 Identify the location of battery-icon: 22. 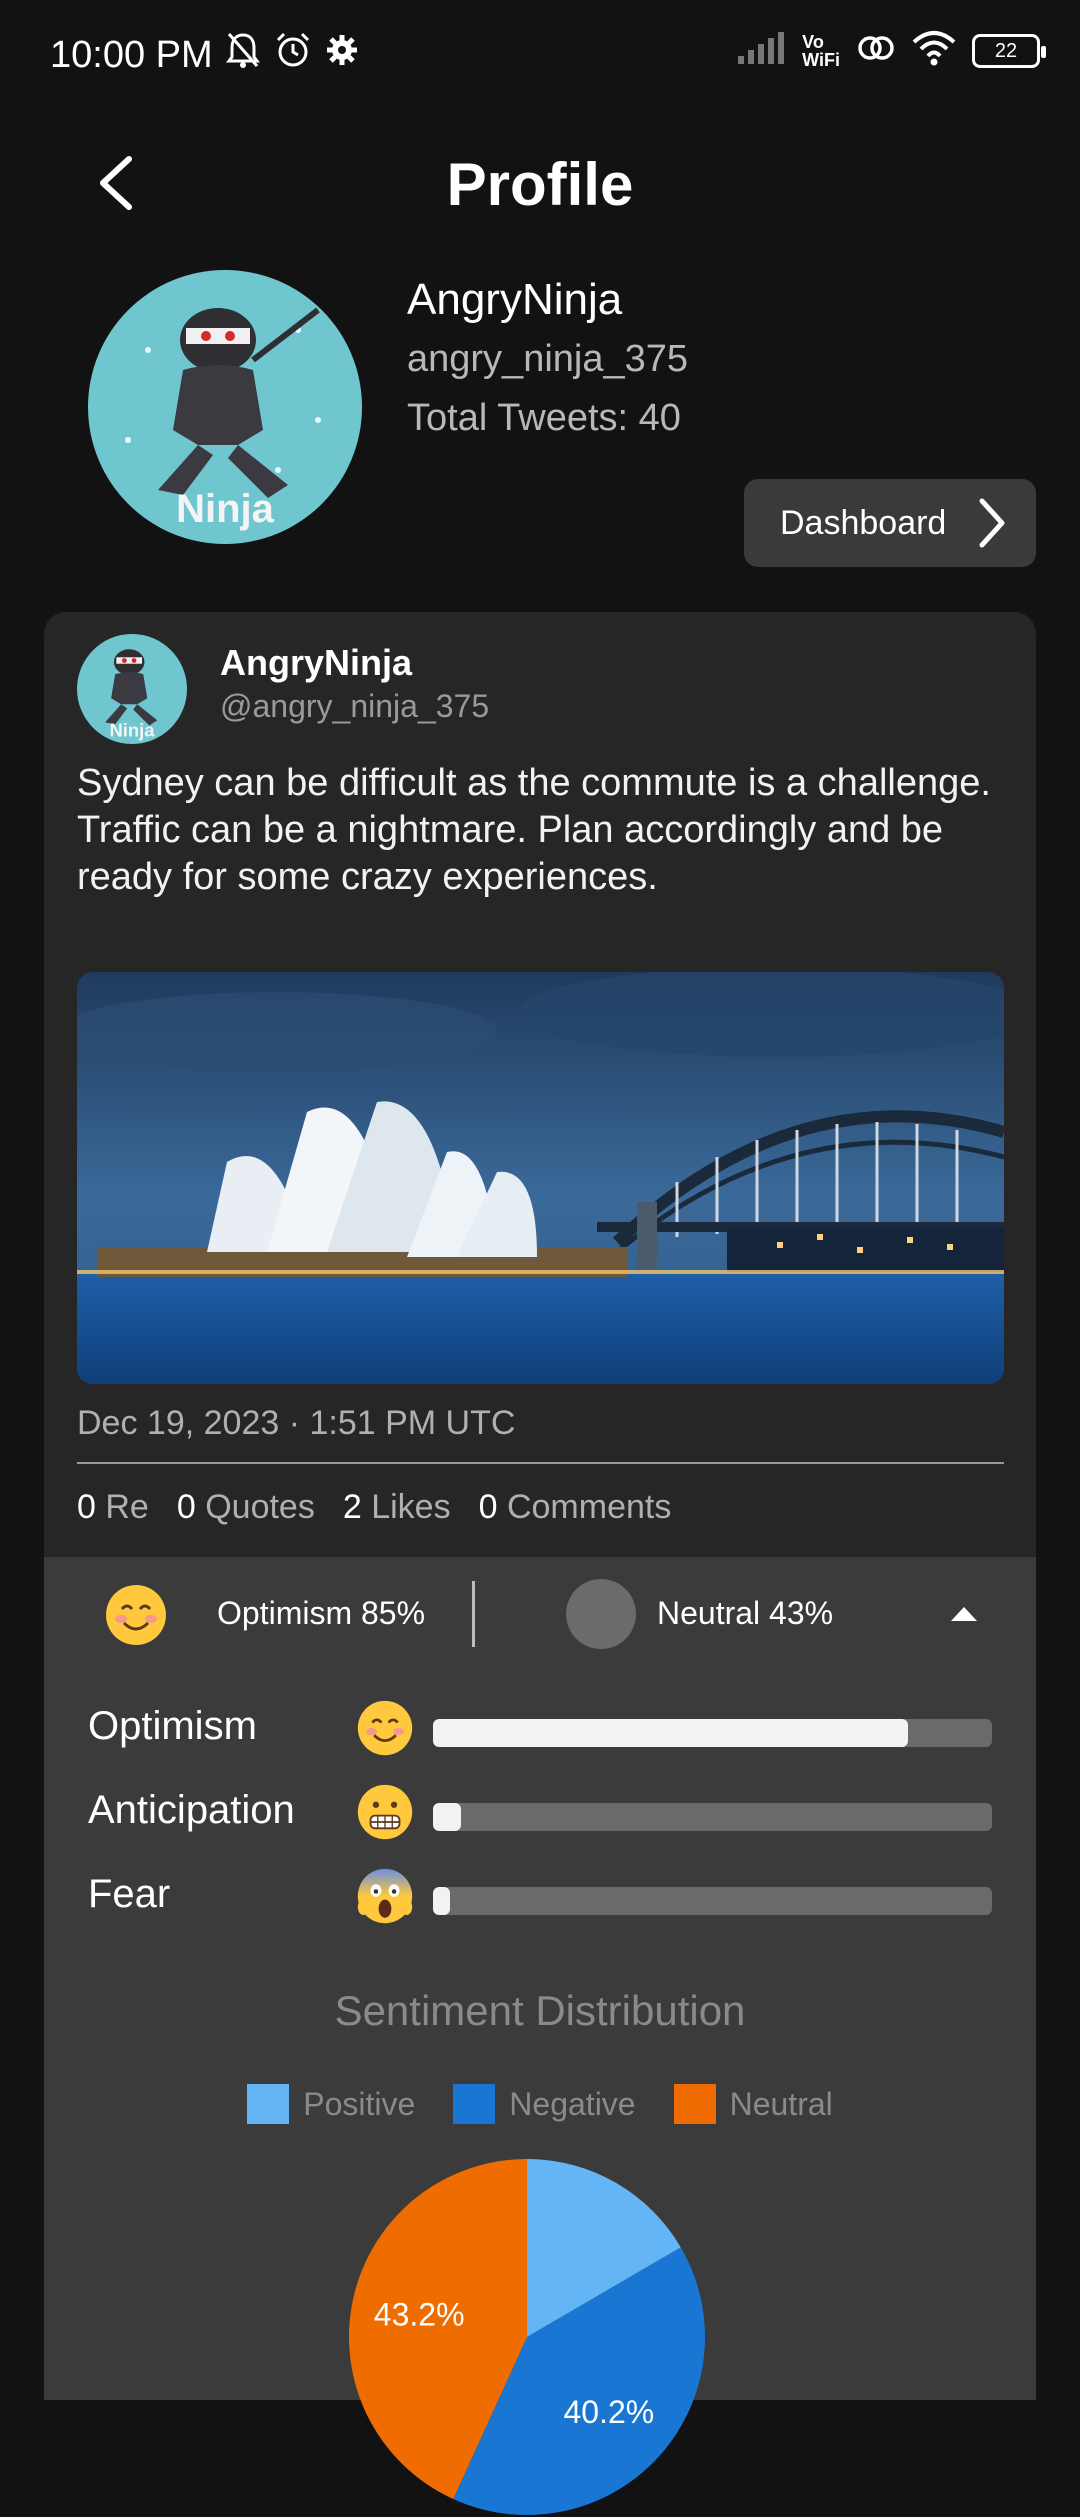
(1009, 50).